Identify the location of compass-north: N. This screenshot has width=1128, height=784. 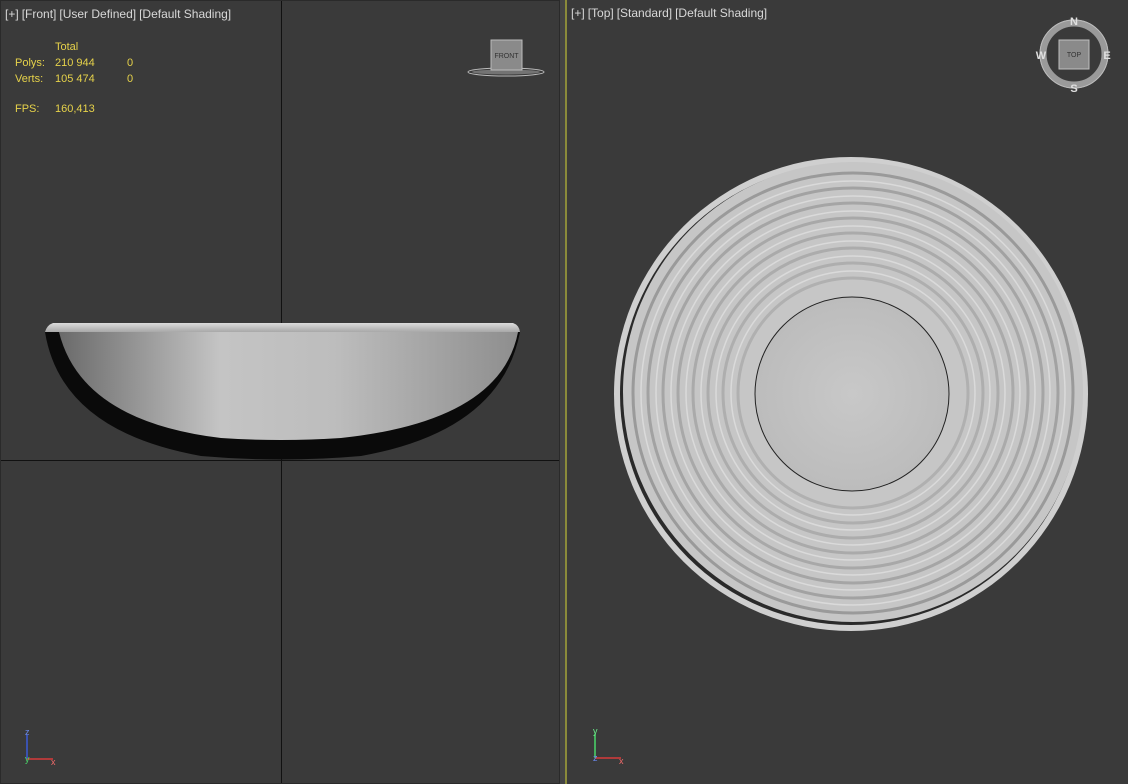
(1074, 22).